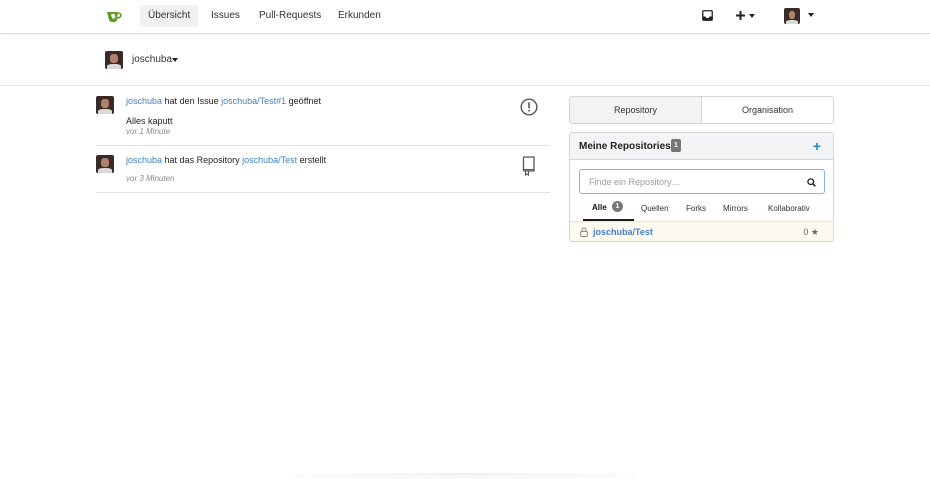 This screenshot has height=479, width=930. What do you see at coordinates (290, 16) in the screenshot?
I see `nav-pull-requests: Pull-Requests` at bounding box center [290, 16].